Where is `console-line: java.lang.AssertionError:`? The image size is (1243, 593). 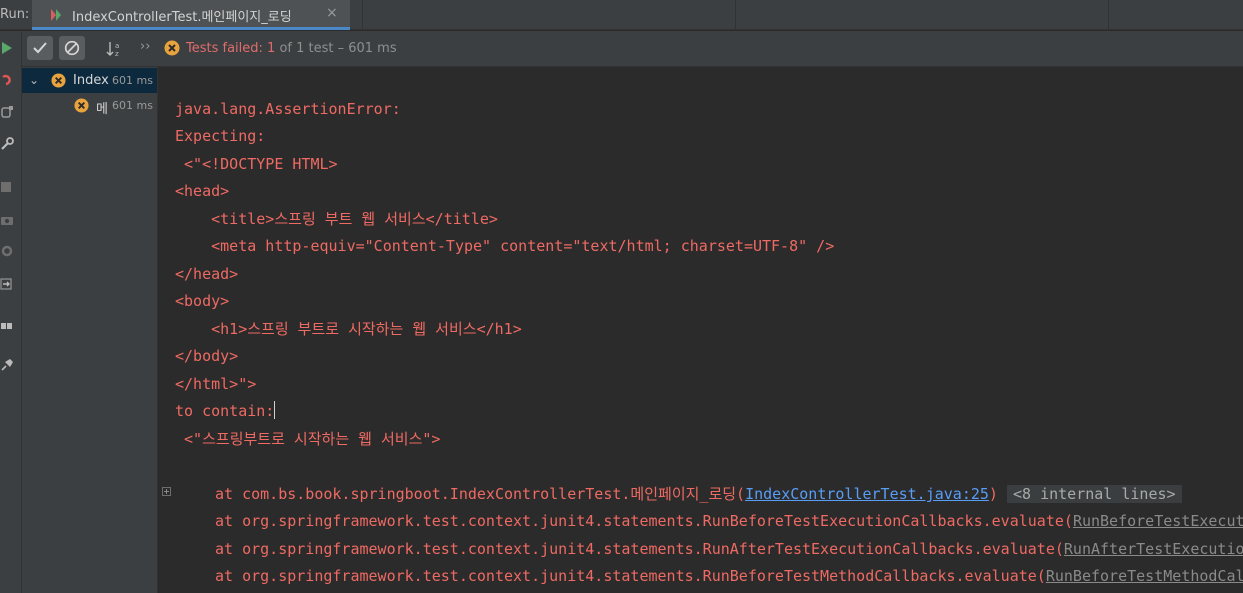
console-line: java.lang.AssertionError: is located at coordinates (288, 109).